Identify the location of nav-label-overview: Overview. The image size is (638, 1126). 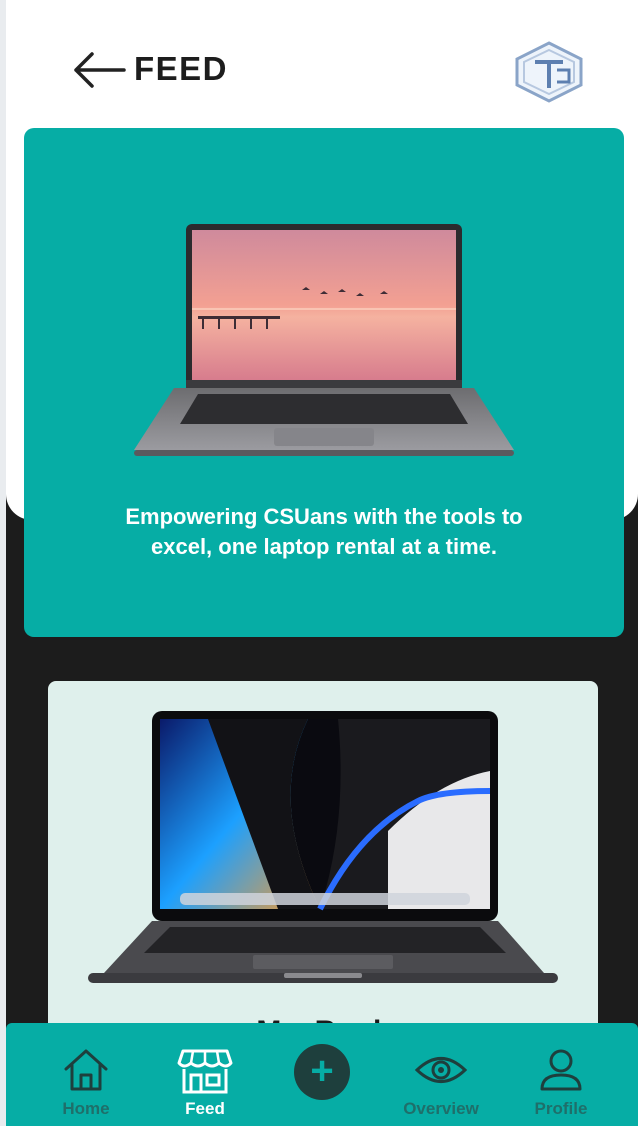
(441, 1108).